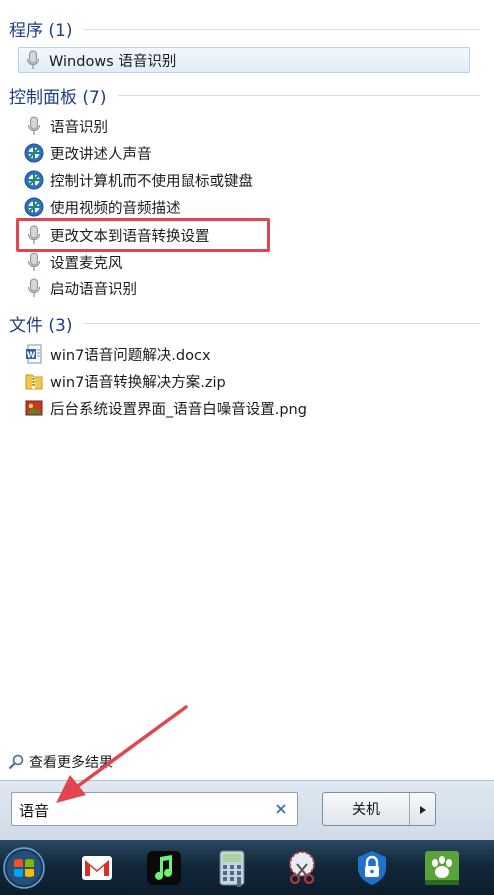  What do you see at coordinates (113, 61) in the screenshot?
I see `result-label: Windows 语音识别` at bounding box center [113, 61].